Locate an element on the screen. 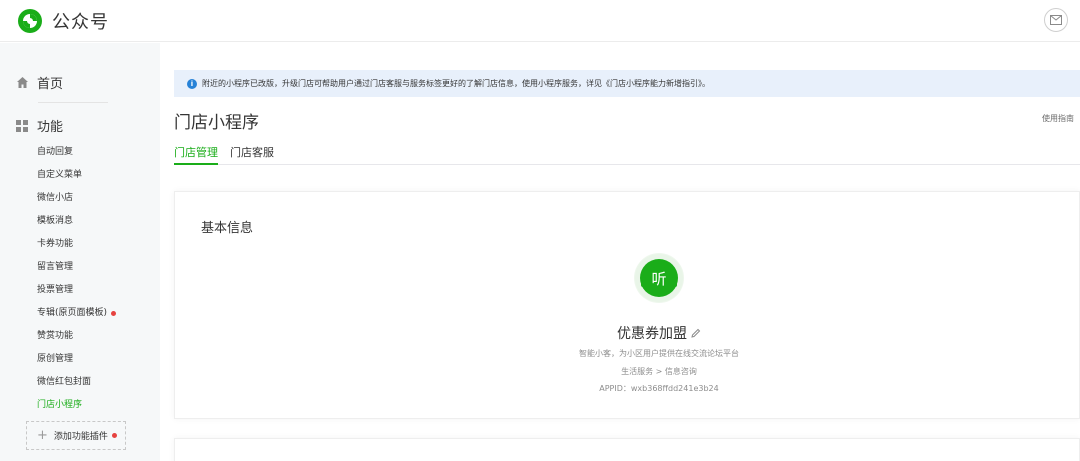  grid-icon is located at coordinates (22, 125).